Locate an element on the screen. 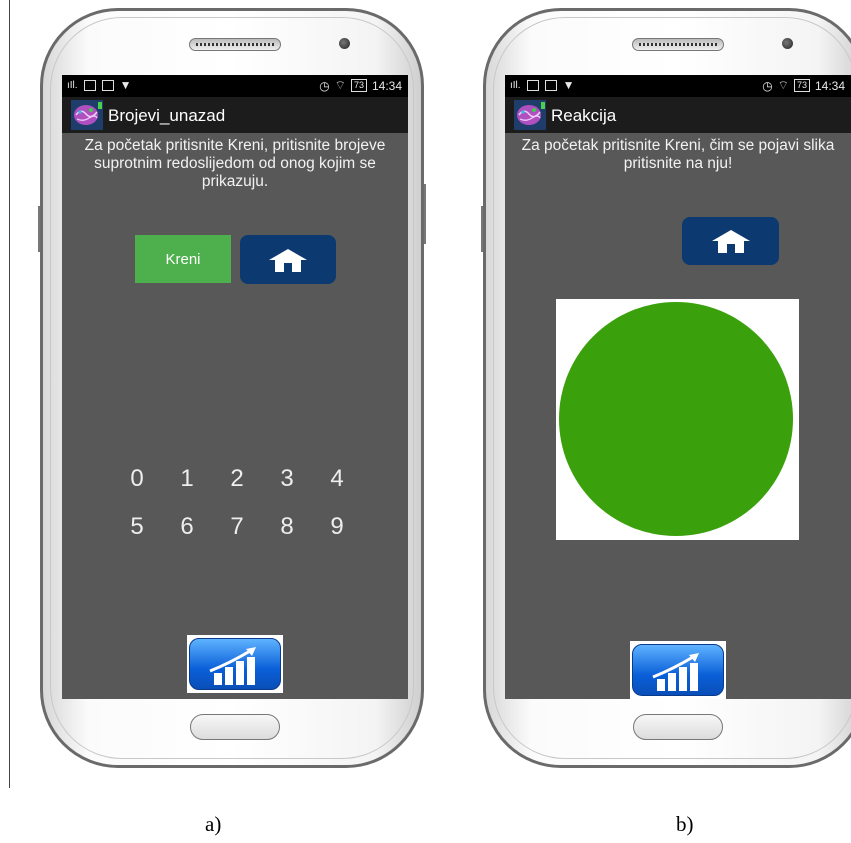 The width and height of the screenshot is (851, 843). green-circle-target is located at coordinates (676, 419).